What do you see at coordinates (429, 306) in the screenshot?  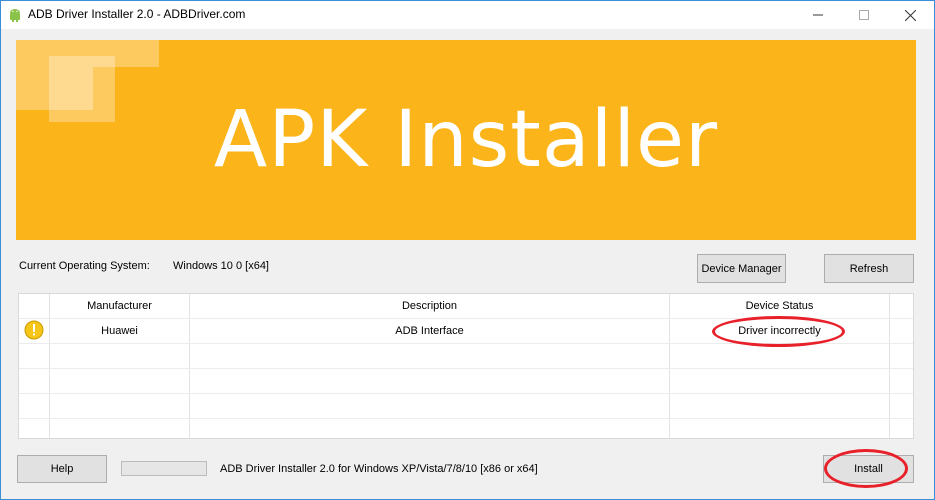 I see `column-header-description: Description` at bounding box center [429, 306].